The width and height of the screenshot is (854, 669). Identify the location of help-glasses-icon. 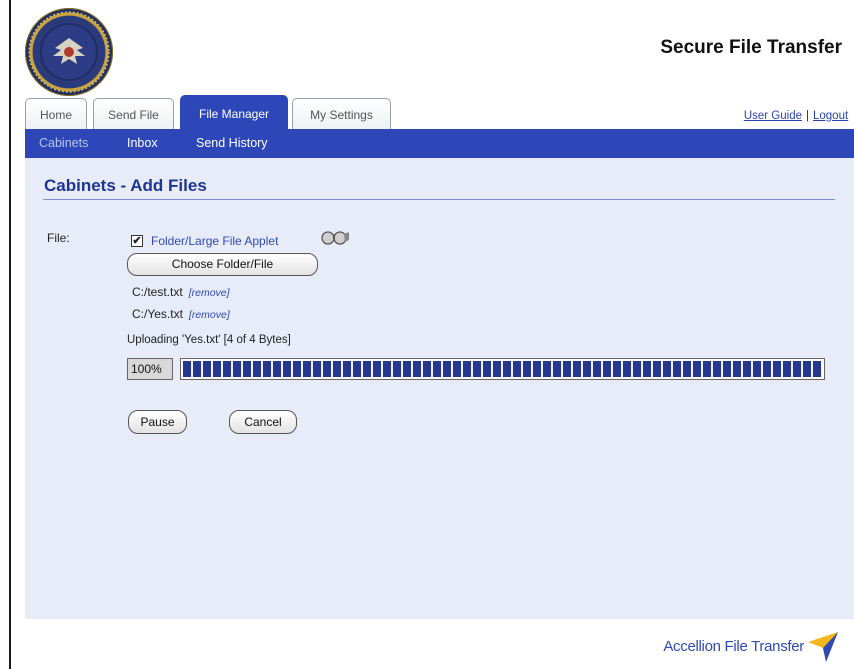
(335, 240).